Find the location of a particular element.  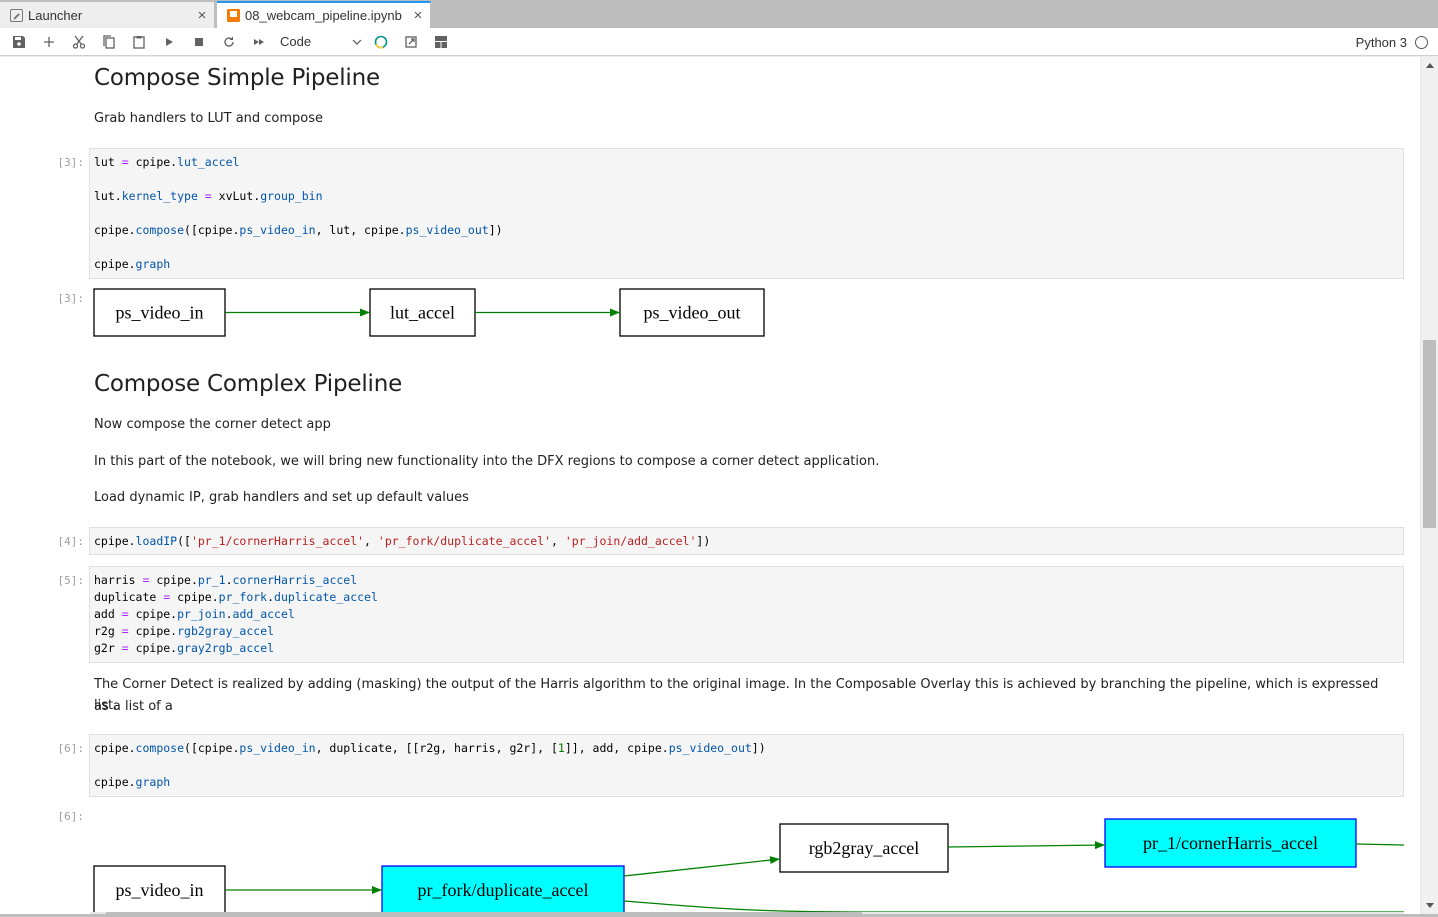

input-prompt: [4]: is located at coordinates (71, 541).